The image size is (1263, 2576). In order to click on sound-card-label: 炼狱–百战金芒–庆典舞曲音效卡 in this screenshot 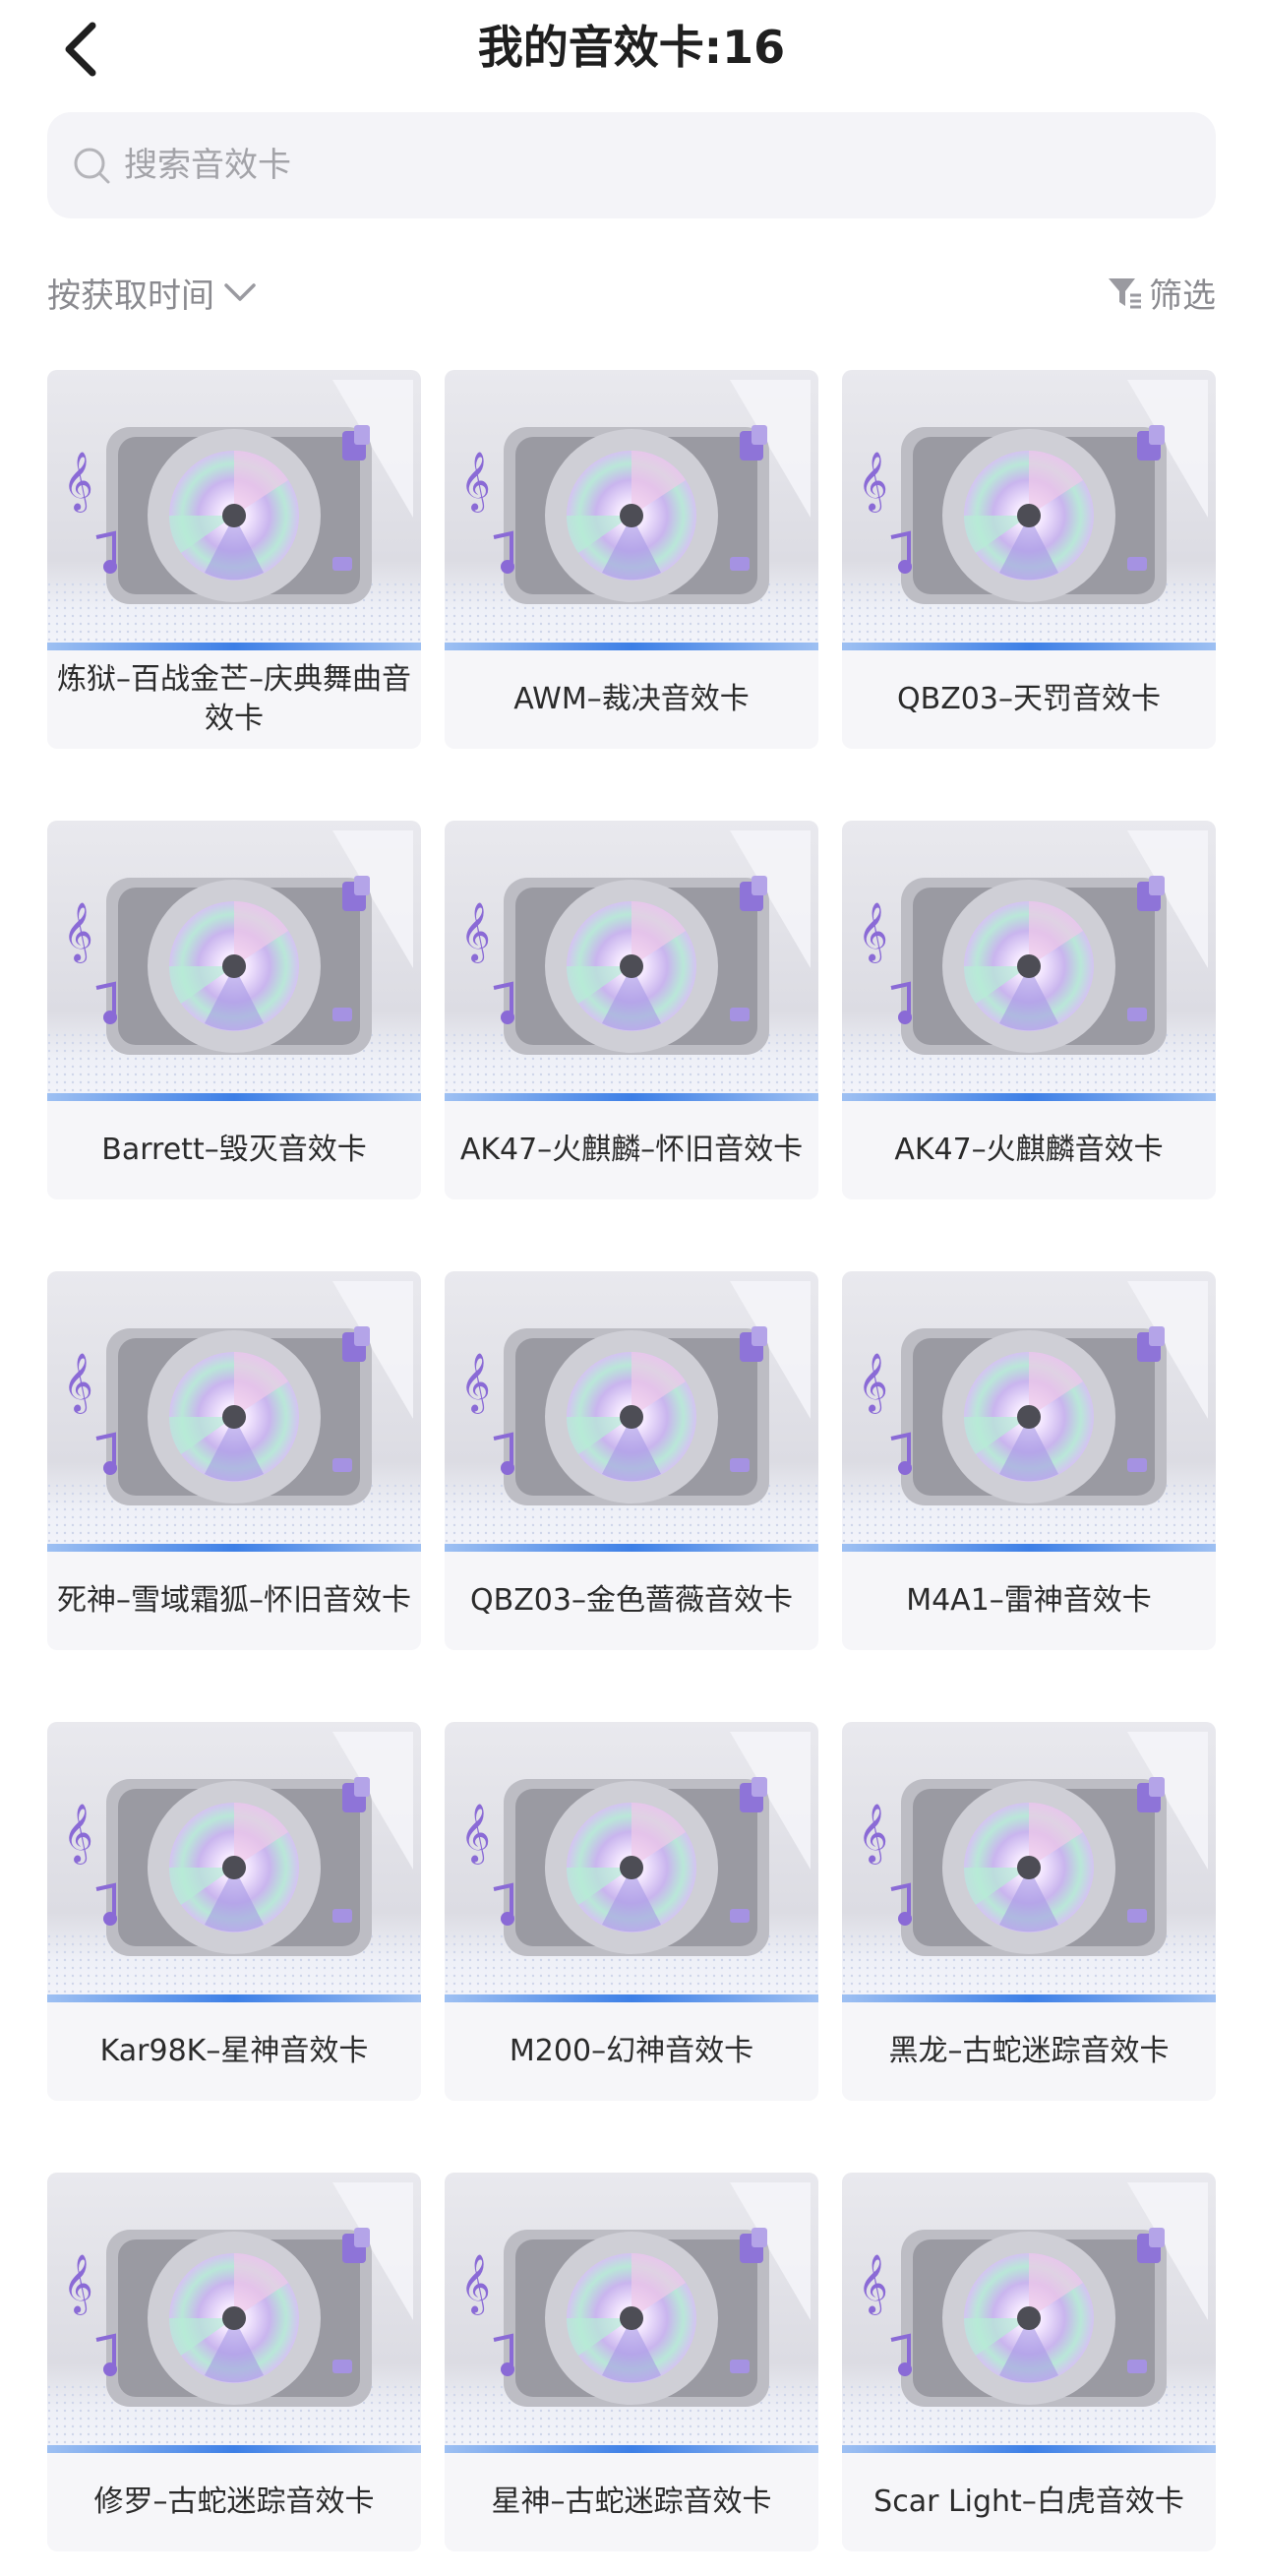, I will do `click(234, 699)`.